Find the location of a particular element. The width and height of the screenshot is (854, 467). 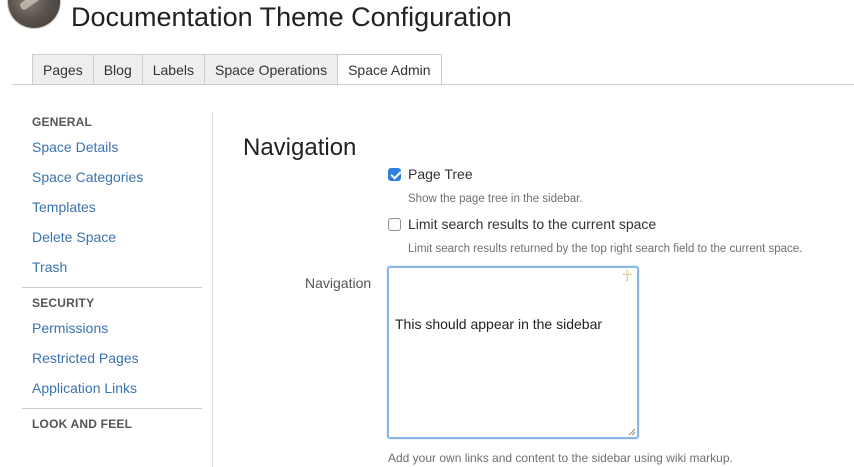

page-tree-hint: Show the page tree in the sidebar. is located at coordinates (495, 199).